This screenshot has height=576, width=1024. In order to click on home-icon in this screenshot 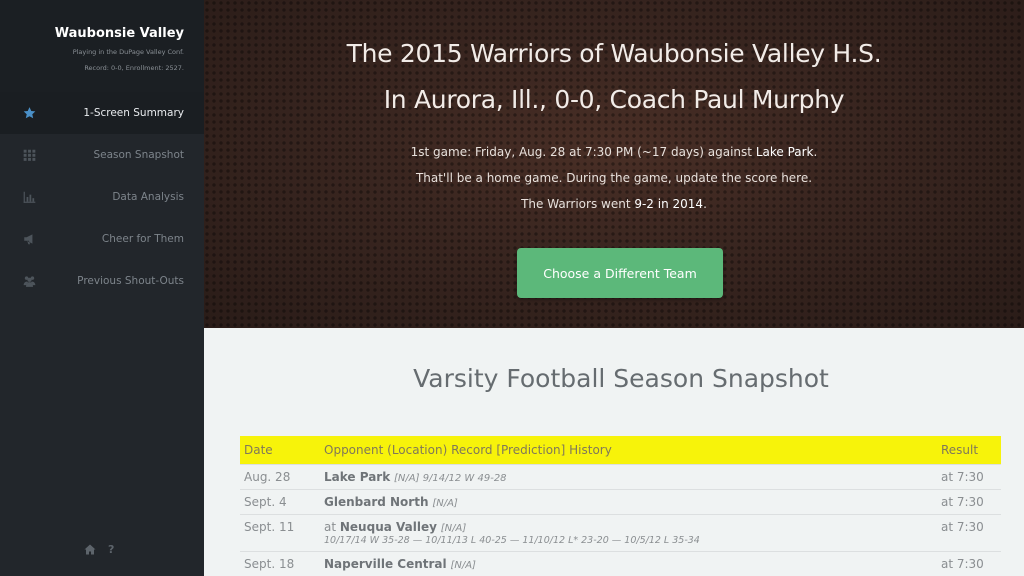, I will do `click(90, 549)`.